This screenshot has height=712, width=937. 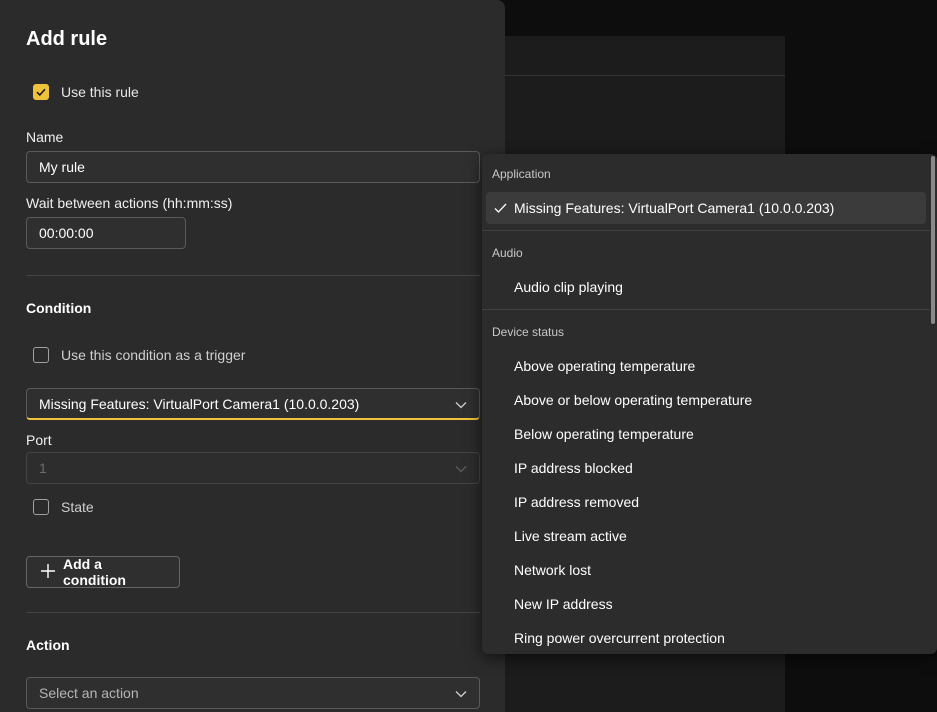 What do you see at coordinates (67, 39) in the screenshot?
I see `dialog-title: Add rule` at bounding box center [67, 39].